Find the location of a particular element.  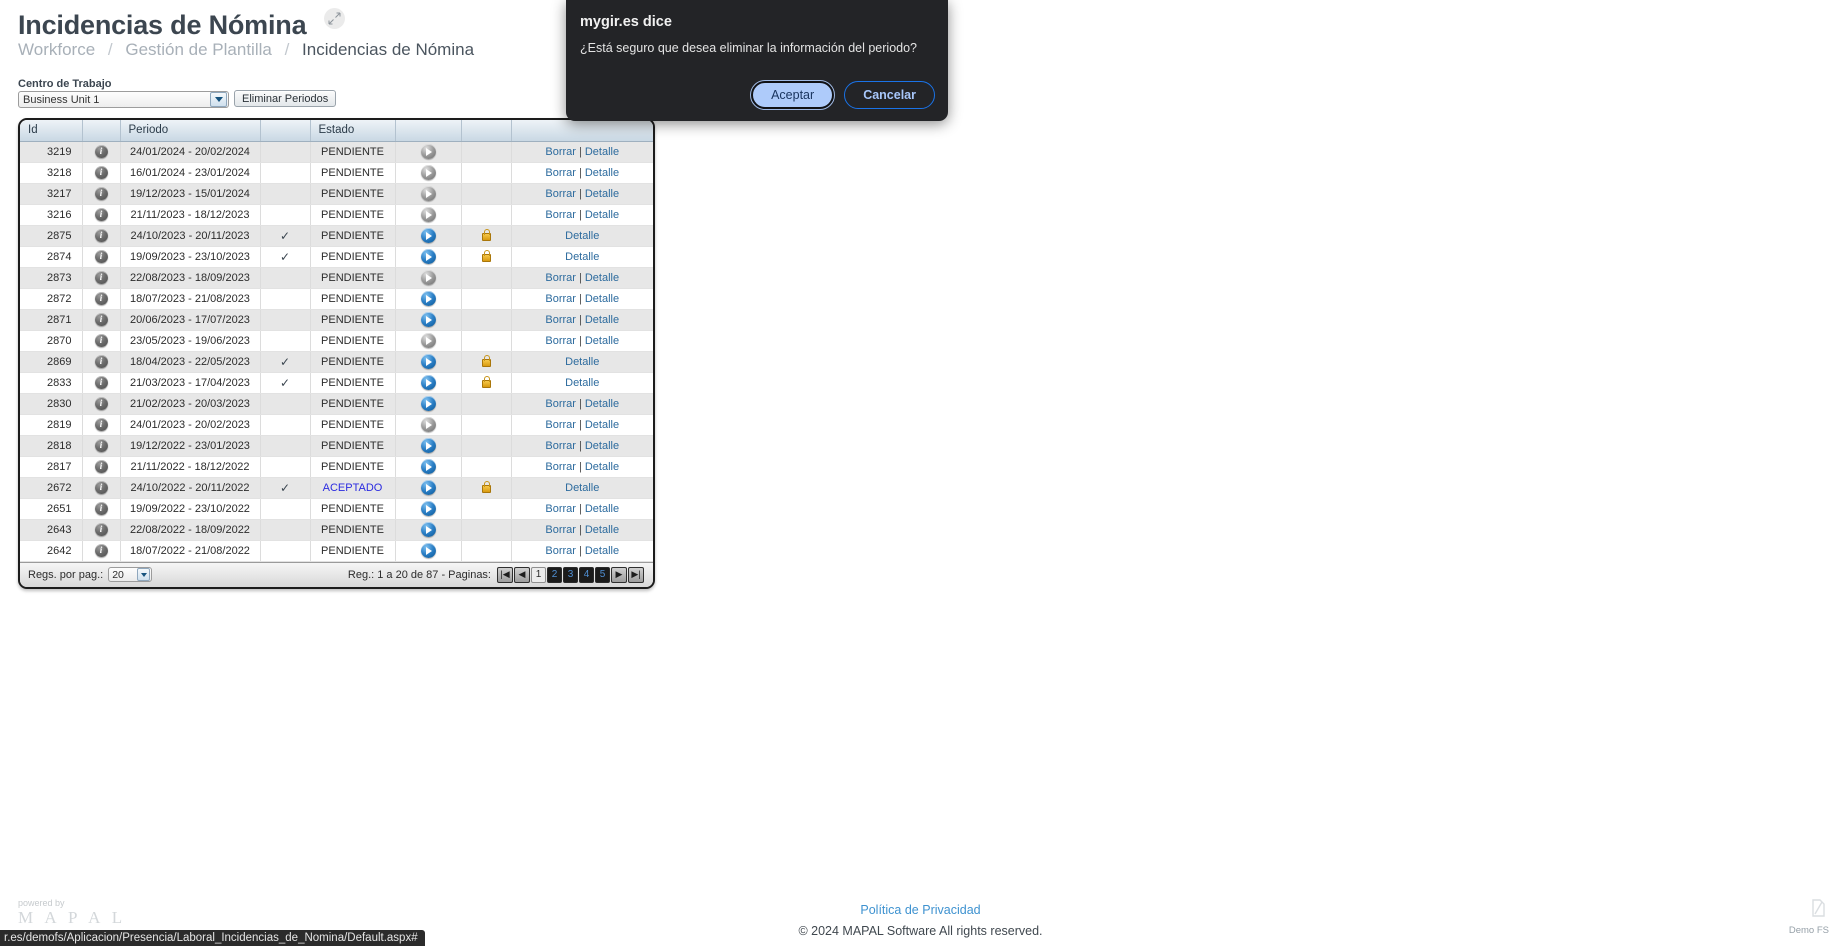

page-number-2: 2 is located at coordinates (554, 574).